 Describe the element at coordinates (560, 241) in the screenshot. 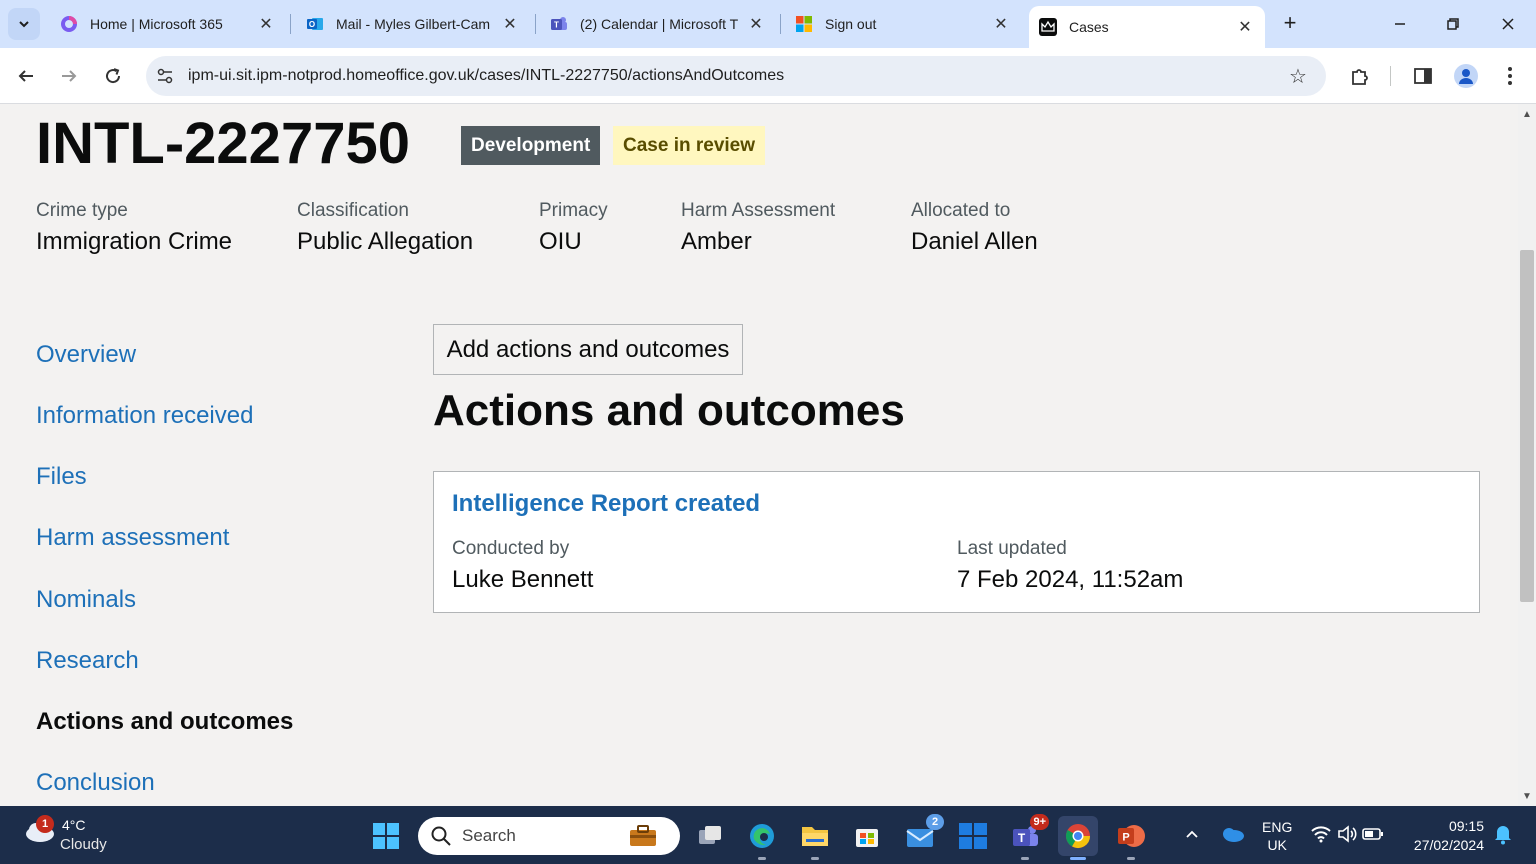

I see `meta-value: OIU` at that location.